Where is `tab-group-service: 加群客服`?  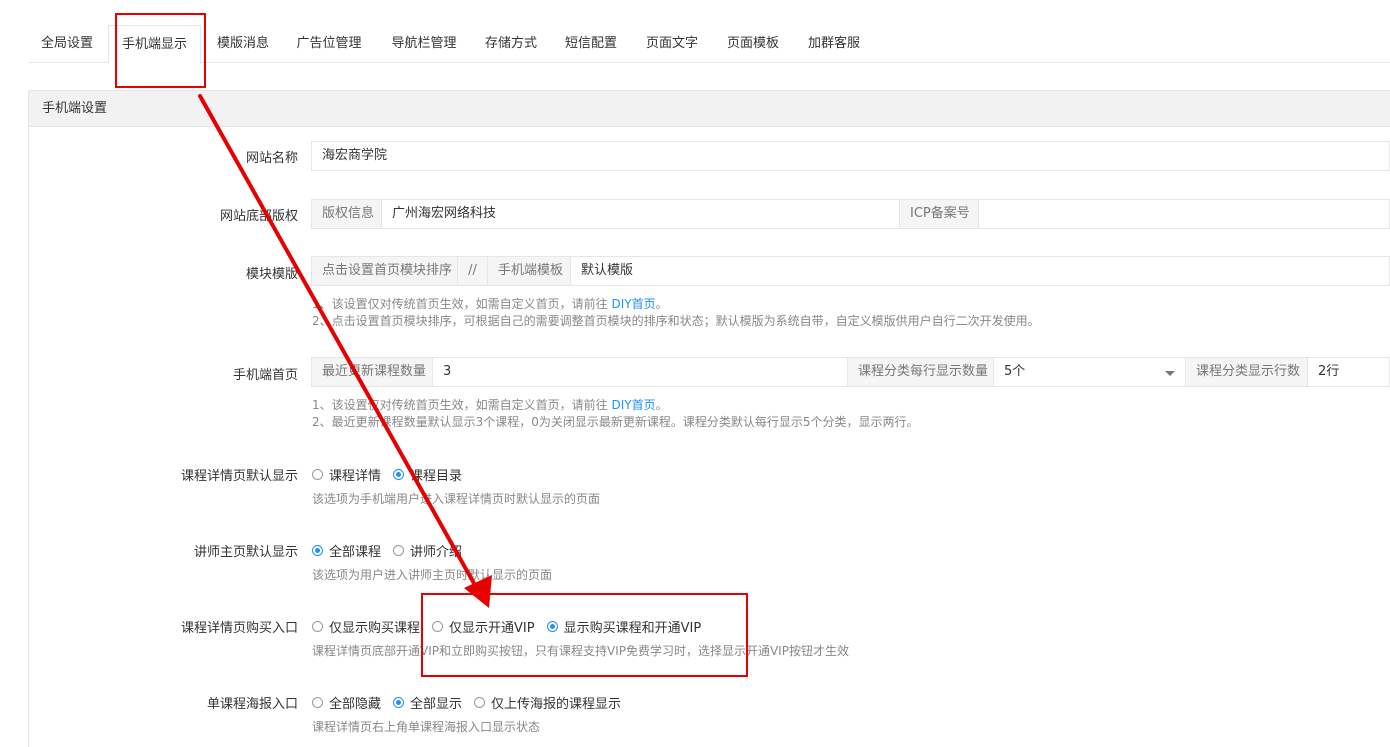 tab-group-service: 加群客服 is located at coordinates (834, 44).